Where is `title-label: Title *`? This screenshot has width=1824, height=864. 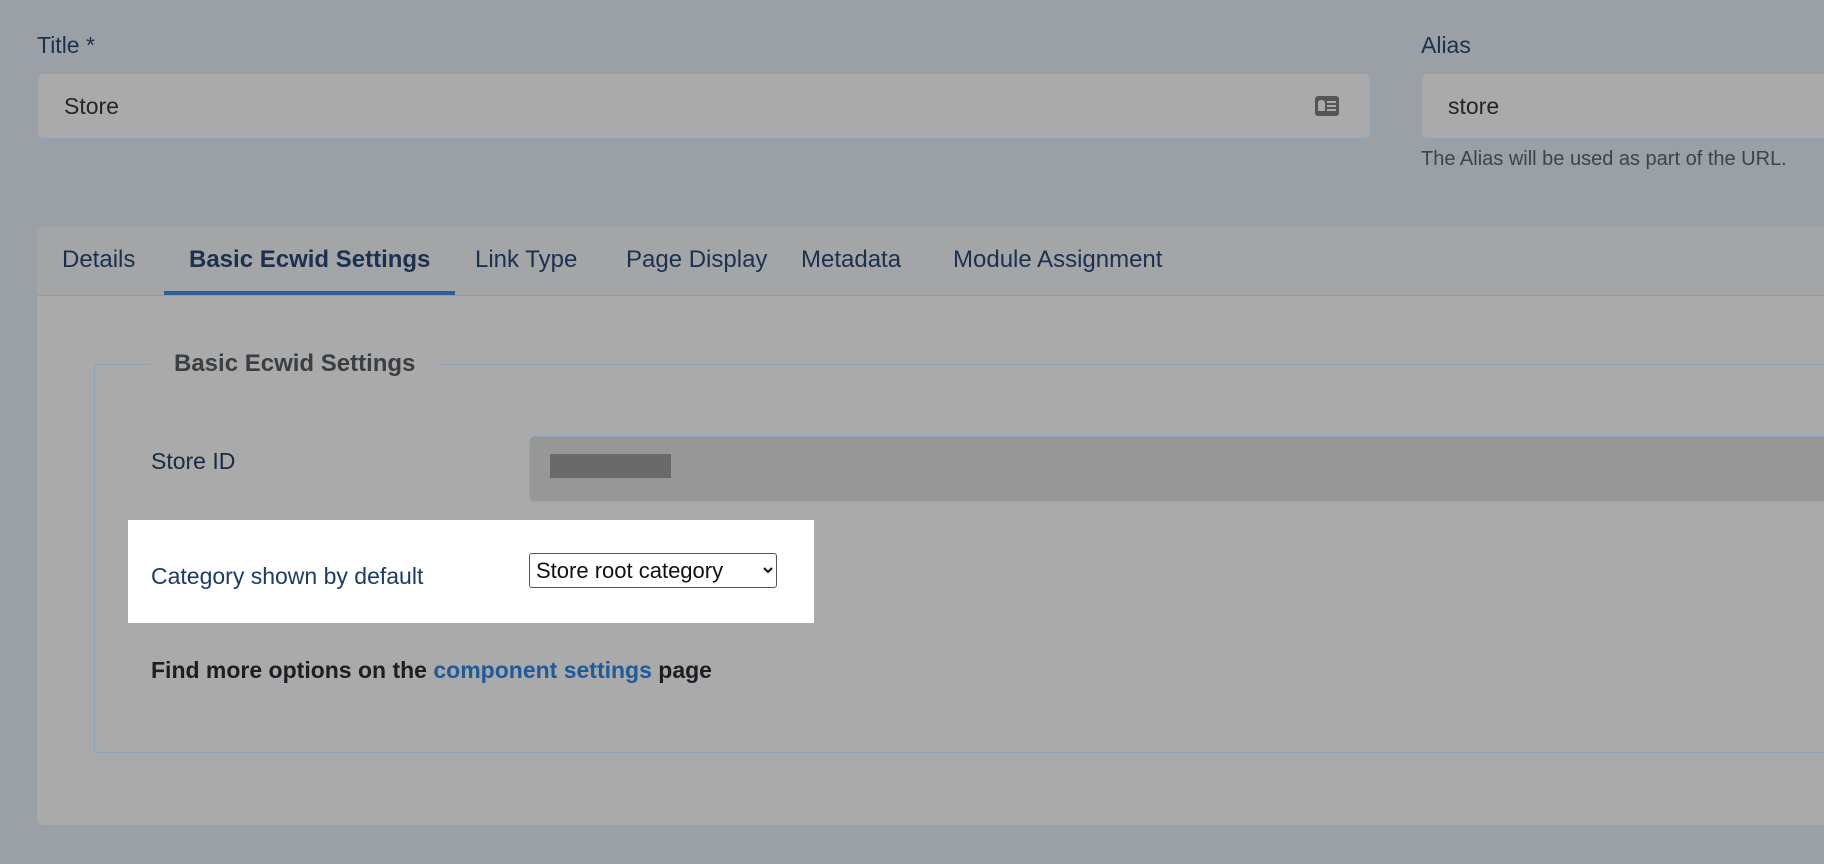
title-label: Title * is located at coordinates (66, 45).